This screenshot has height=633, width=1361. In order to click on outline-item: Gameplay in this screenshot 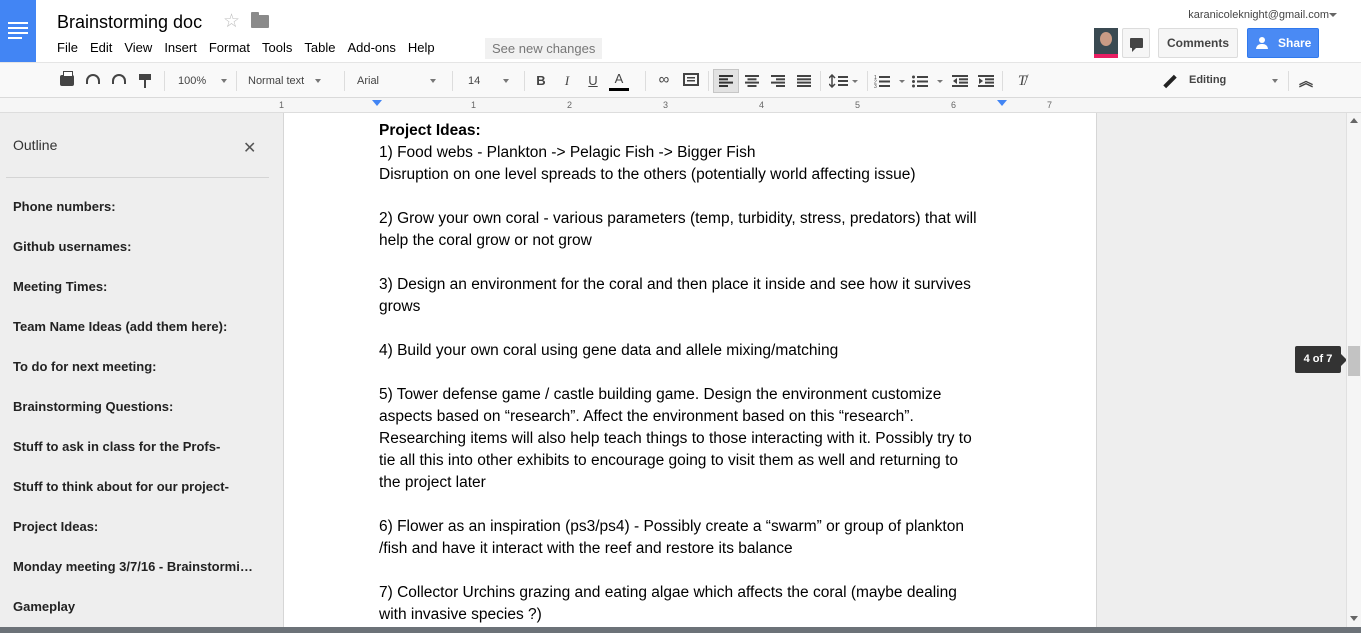, I will do `click(139, 606)`.